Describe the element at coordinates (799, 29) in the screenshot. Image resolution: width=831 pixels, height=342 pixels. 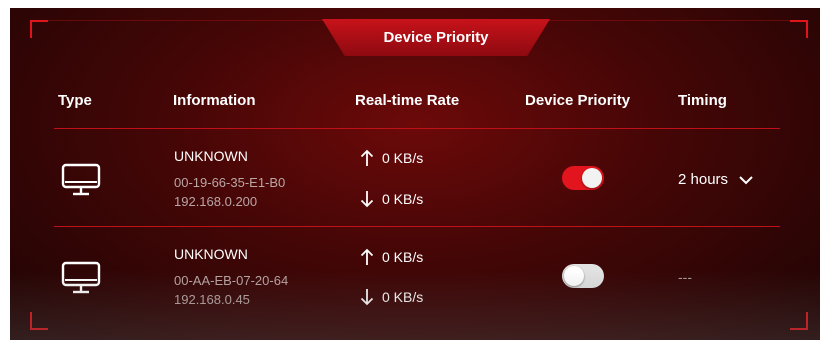
I see `corner-top-right` at that location.